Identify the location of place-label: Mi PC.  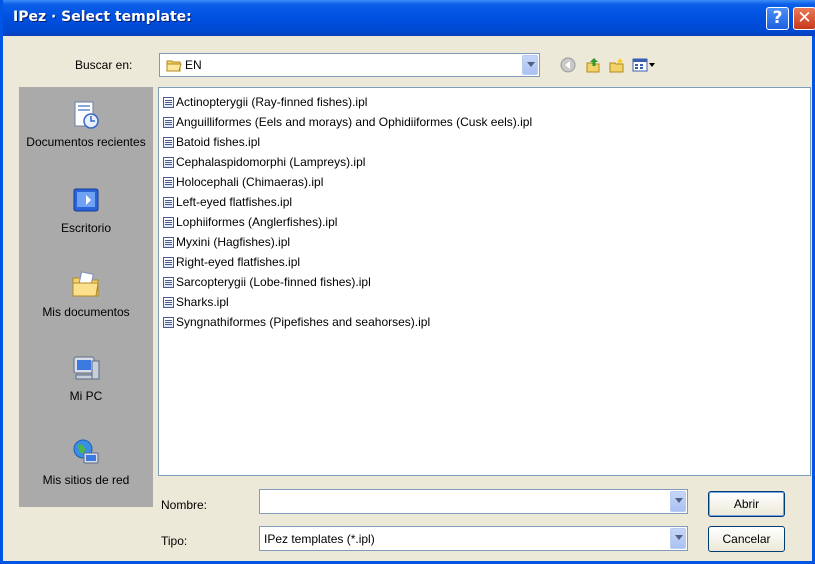
(86, 396).